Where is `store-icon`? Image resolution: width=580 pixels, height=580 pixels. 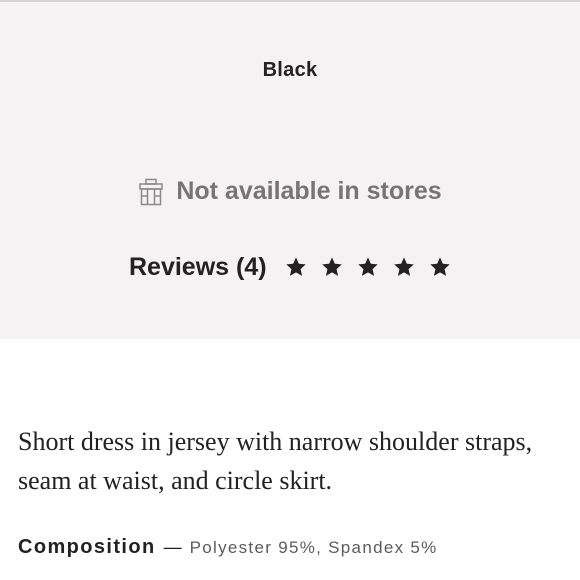 store-icon is located at coordinates (151, 191).